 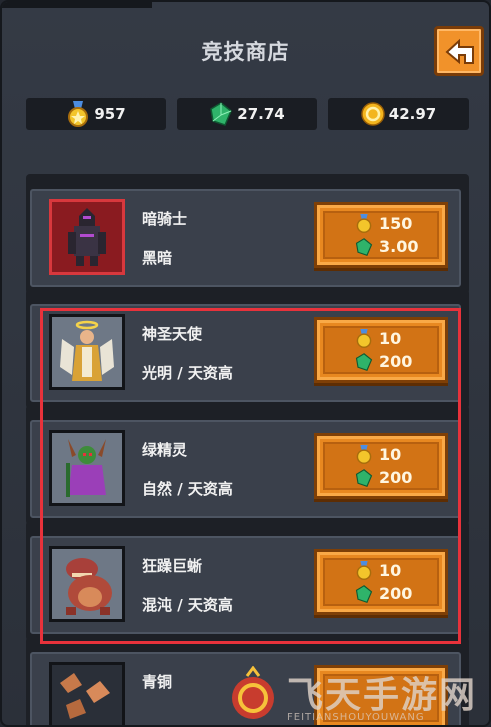 What do you see at coordinates (157, 682) in the screenshot?
I see `item-name: 青铜` at bounding box center [157, 682].